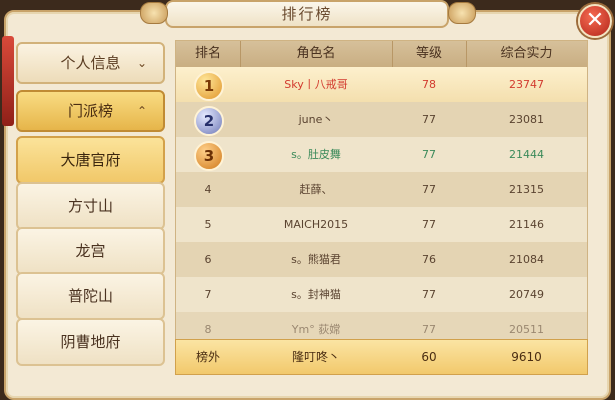 The image size is (615, 400). I want to click on faction-tab-label: 龙宫, so click(90, 251).